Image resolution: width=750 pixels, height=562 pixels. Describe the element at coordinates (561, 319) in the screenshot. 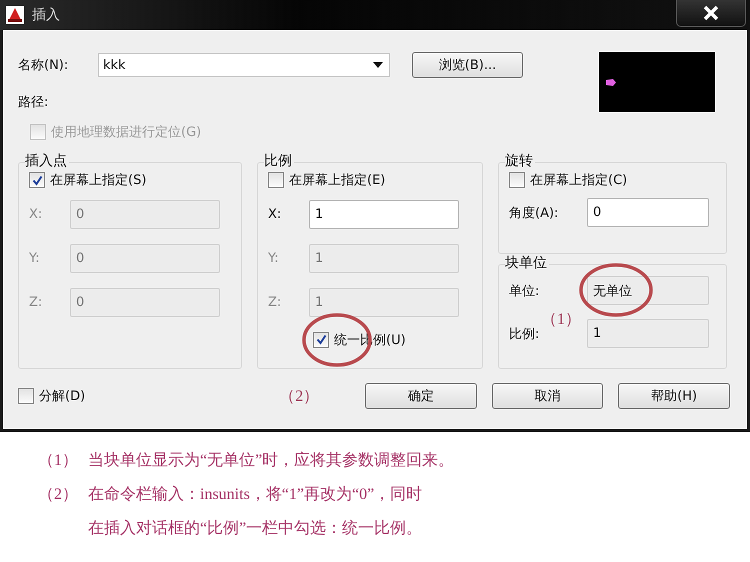

I see `annotation-number: （1）` at that location.